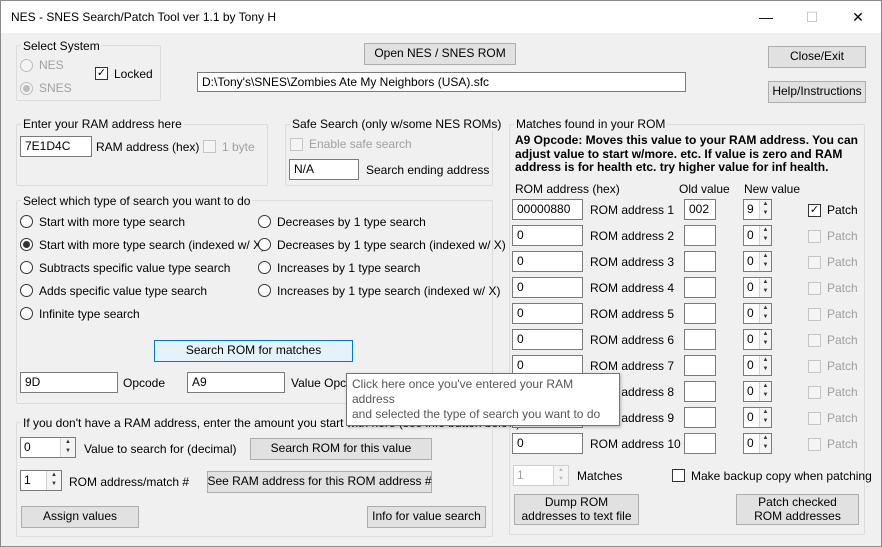 This screenshot has height=547, width=882. What do you see at coordinates (576, 509) in the screenshot?
I see `dump-rom-button: Dump ROM addresses to text file` at bounding box center [576, 509].